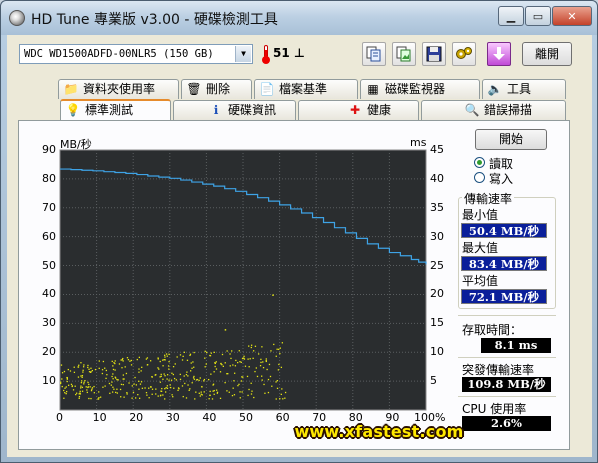 The image size is (598, 463). What do you see at coordinates (499, 54) in the screenshot?
I see `download-button` at bounding box center [499, 54].